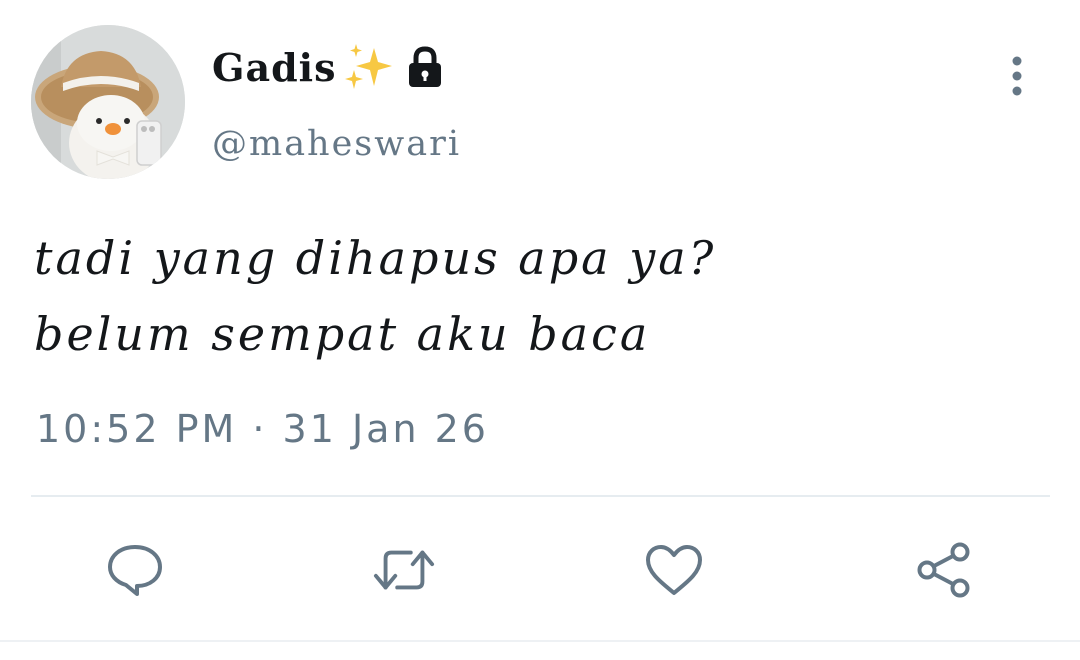 The width and height of the screenshot is (1080, 660). I want to click on tweet-timestamp: 10:52 PM · 31 Jan 26, so click(262, 429).